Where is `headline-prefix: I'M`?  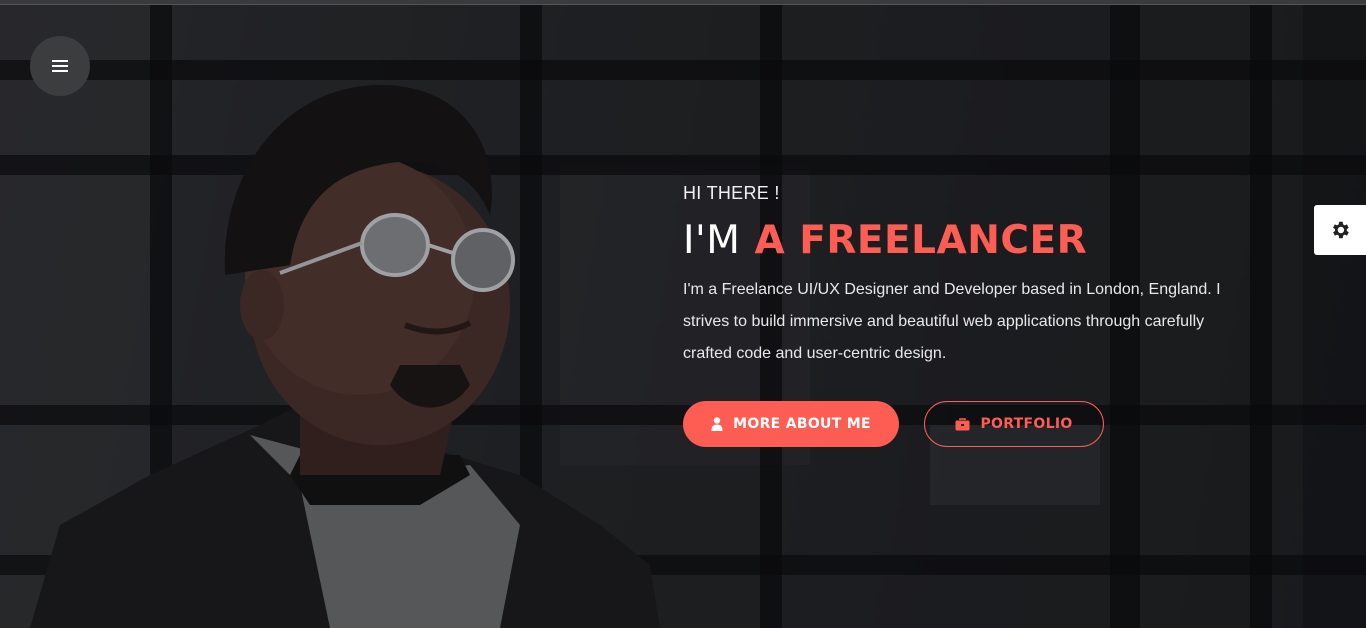
headline-prefix: I'M is located at coordinates (712, 240).